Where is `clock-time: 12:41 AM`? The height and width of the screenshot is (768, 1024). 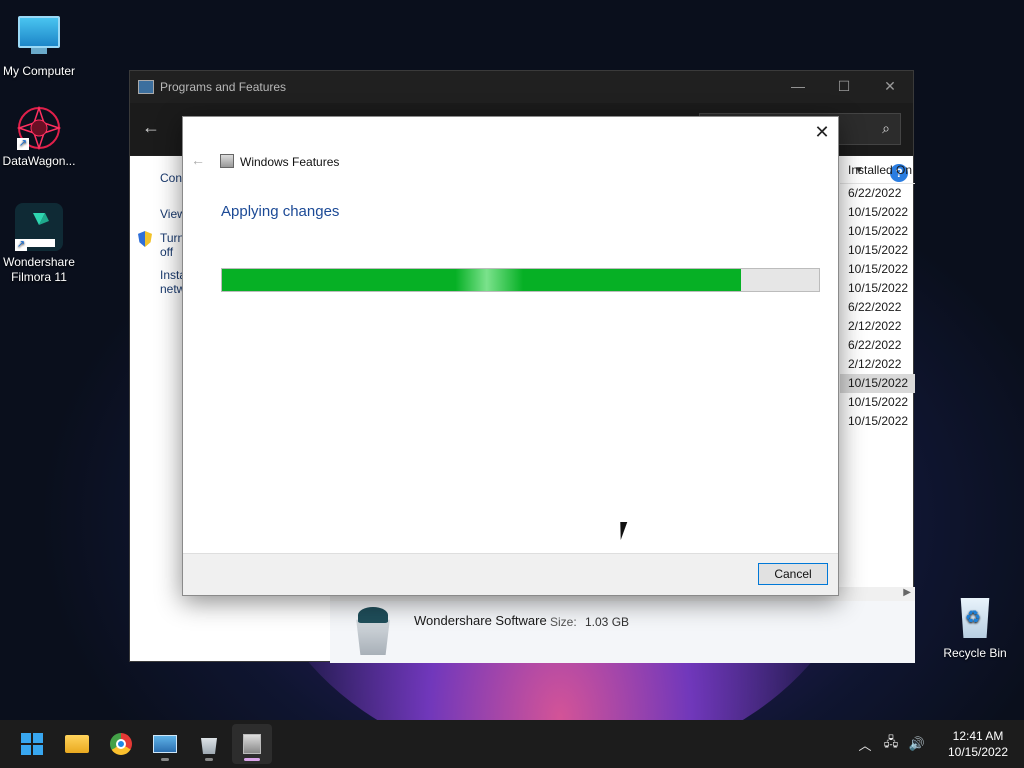 clock-time: 12:41 AM is located at coordinates (978, 736).